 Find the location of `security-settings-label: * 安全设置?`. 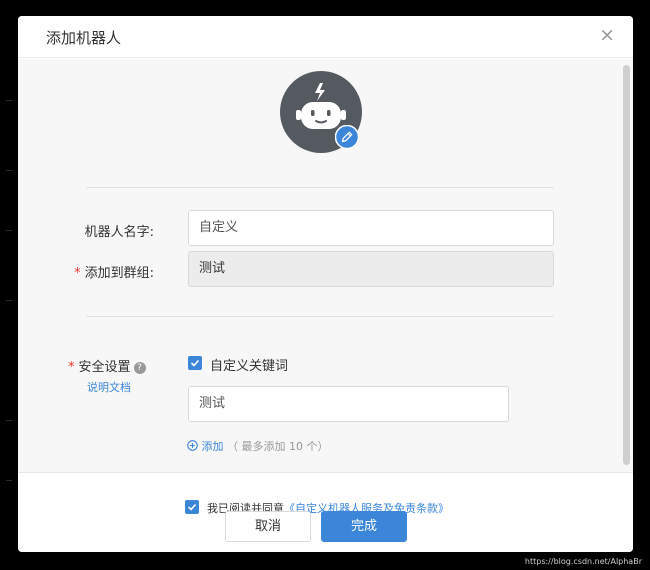

security-settings-label: * 安全设置? is located at coordinates (107, 365).